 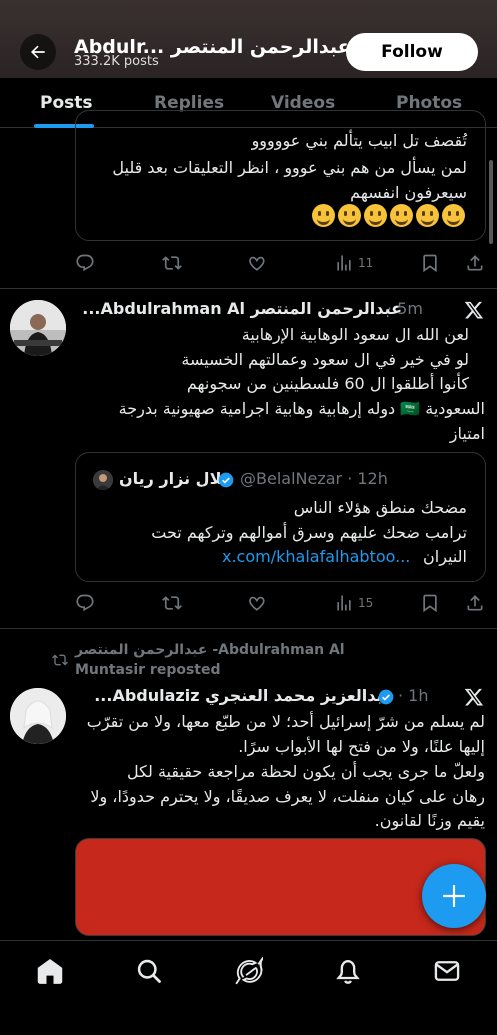 I want to click on post-actions: 11, so click(x=248, y=264).